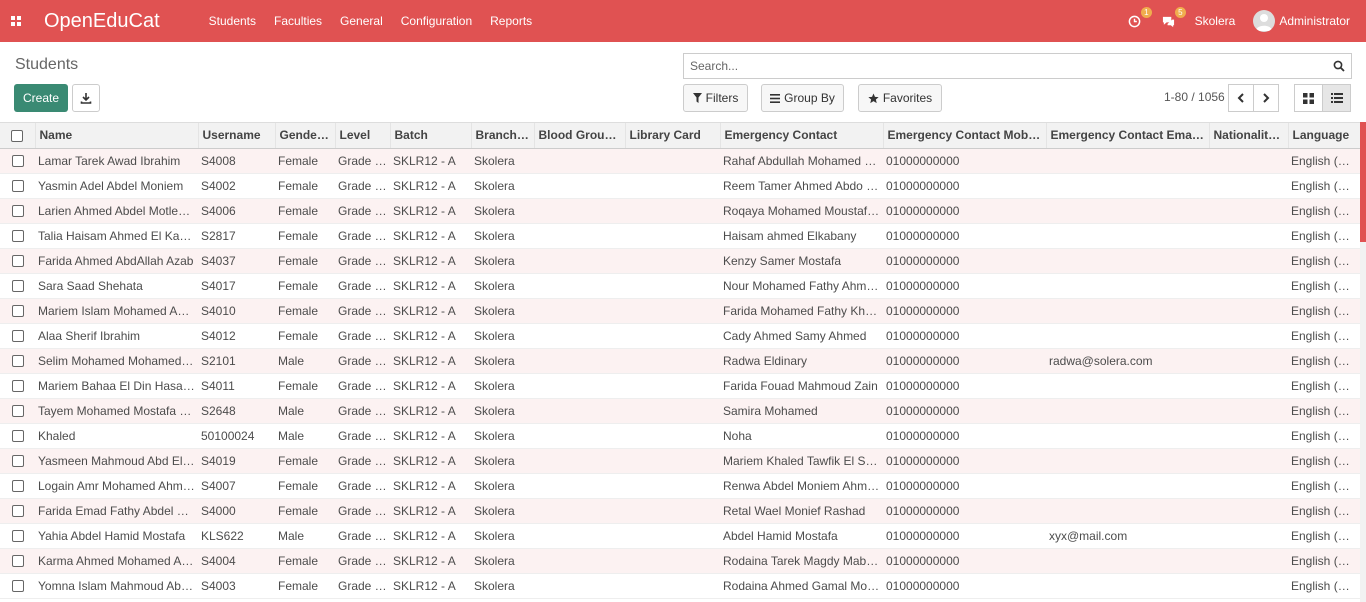 This screenshot has height=602, width=1366. Describe the element at coordinates (236, 411) in the screenshot. I see `cell-username: S2648` at that location.